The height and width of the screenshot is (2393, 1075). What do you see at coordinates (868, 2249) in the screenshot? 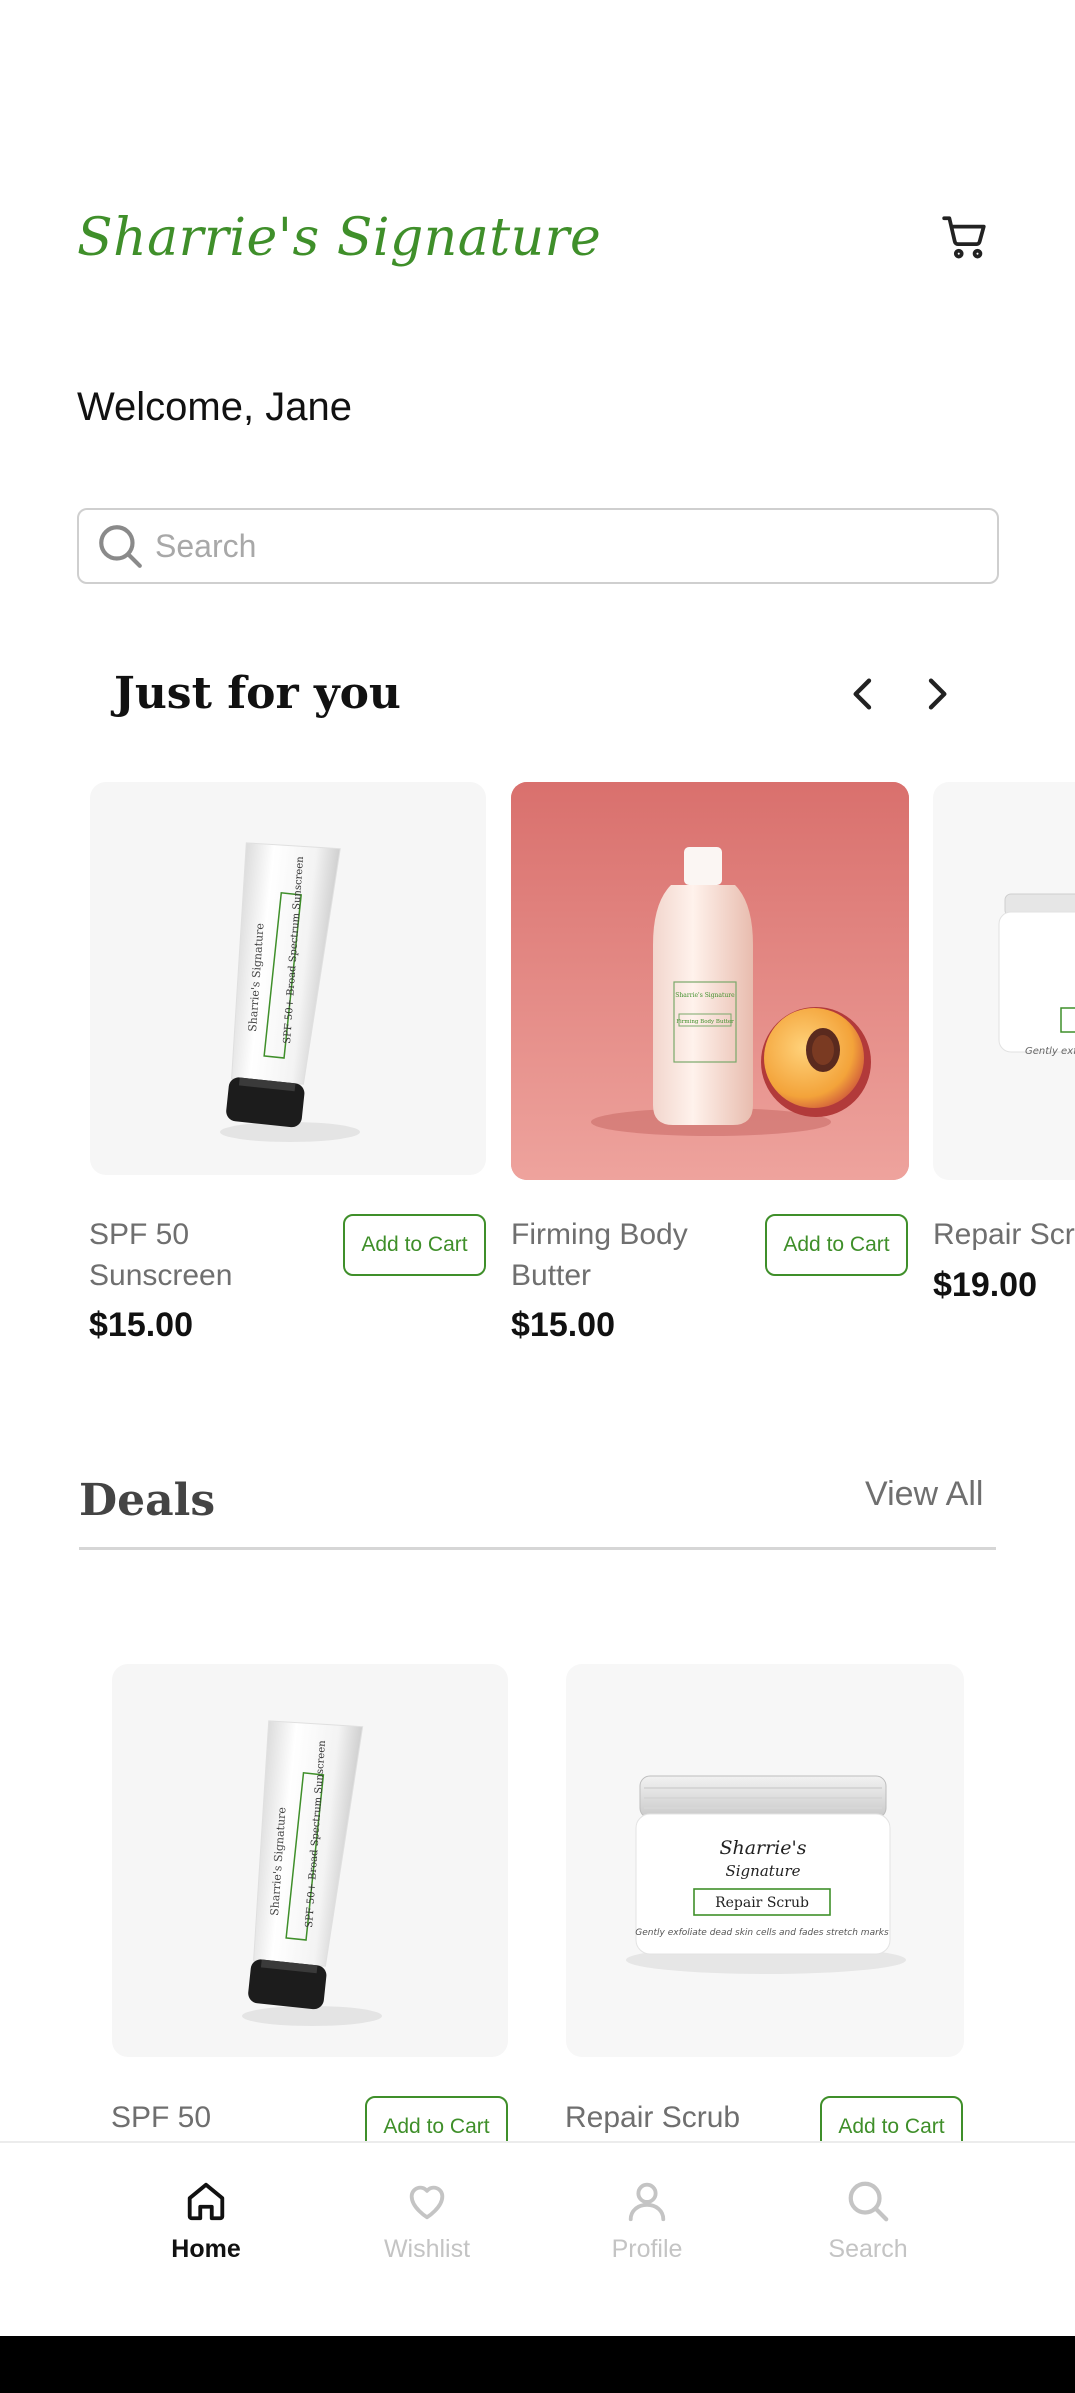
I see `nav-label: Search` at bounding box center [868, 2249].